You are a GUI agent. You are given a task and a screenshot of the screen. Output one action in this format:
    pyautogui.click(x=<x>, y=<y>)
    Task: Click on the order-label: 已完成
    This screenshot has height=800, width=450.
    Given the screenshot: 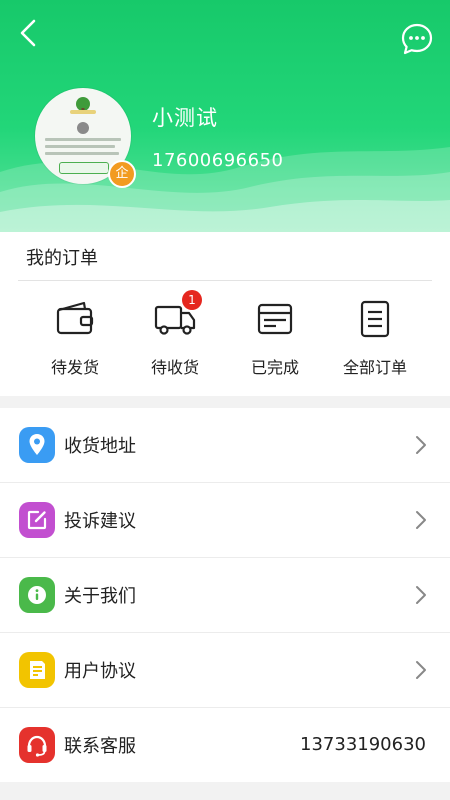 What is the action you would take?
    pyautogui.click(x=274, y=367)
    